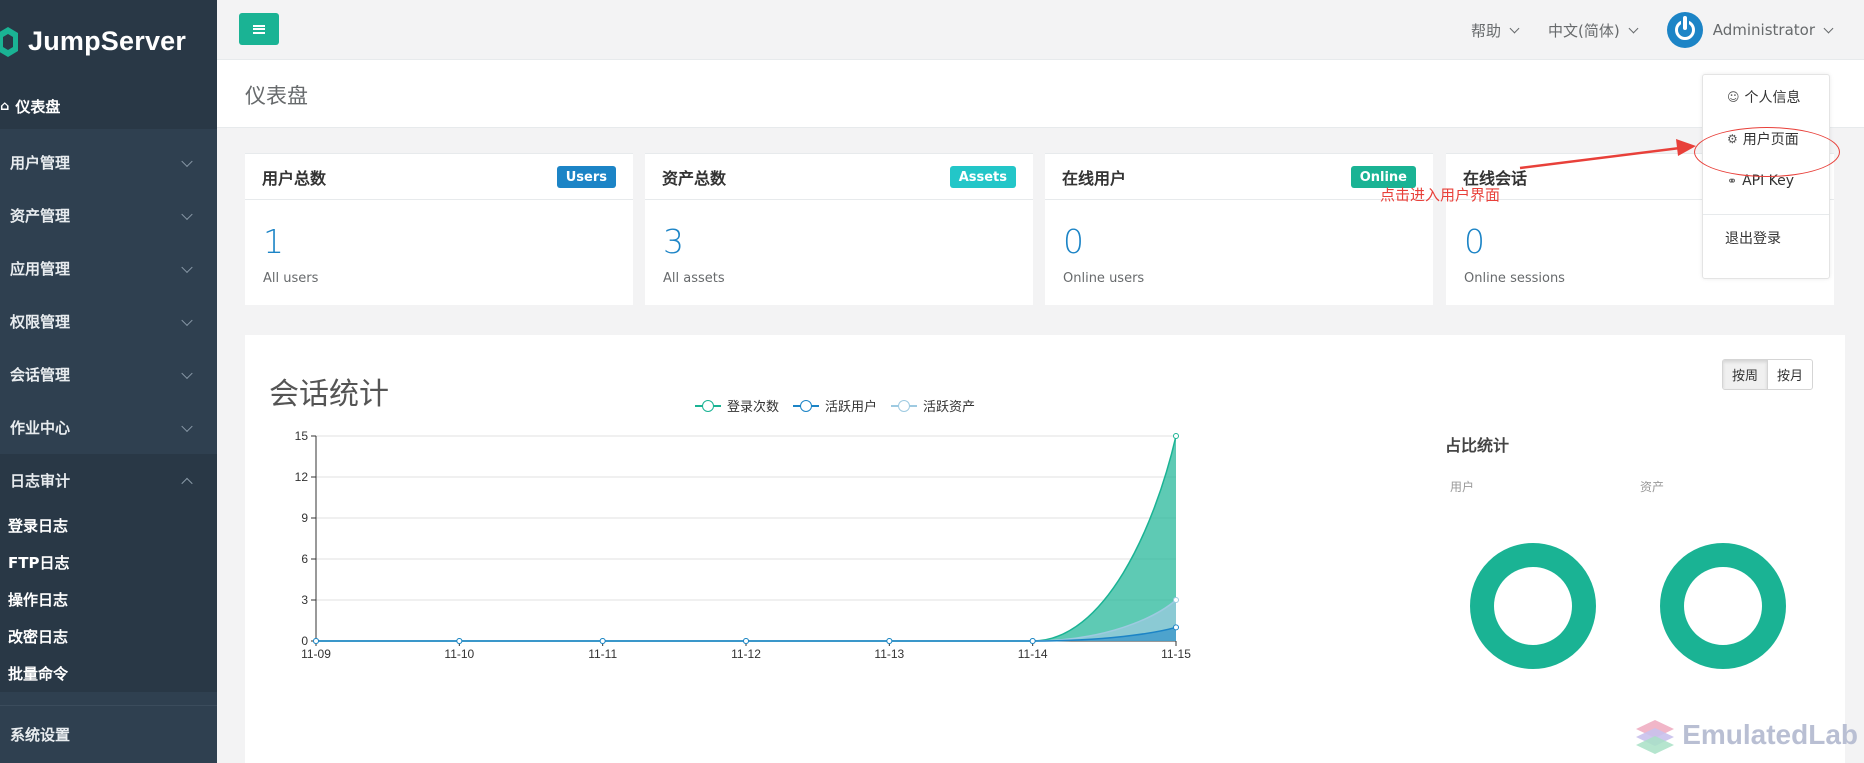 This screenshot has width=1864, height=763. Describe the element at coordinates (1763, 30) in the screenshot. I see `user-name: Administrator` at that location.